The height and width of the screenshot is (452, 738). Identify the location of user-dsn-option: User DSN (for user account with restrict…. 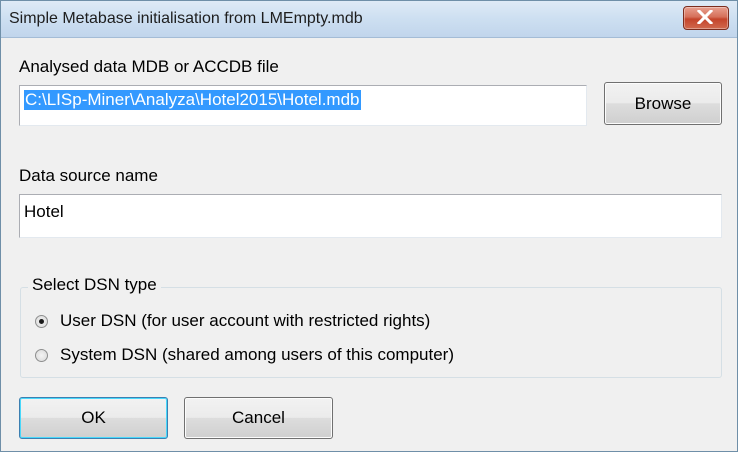
(270, 322).